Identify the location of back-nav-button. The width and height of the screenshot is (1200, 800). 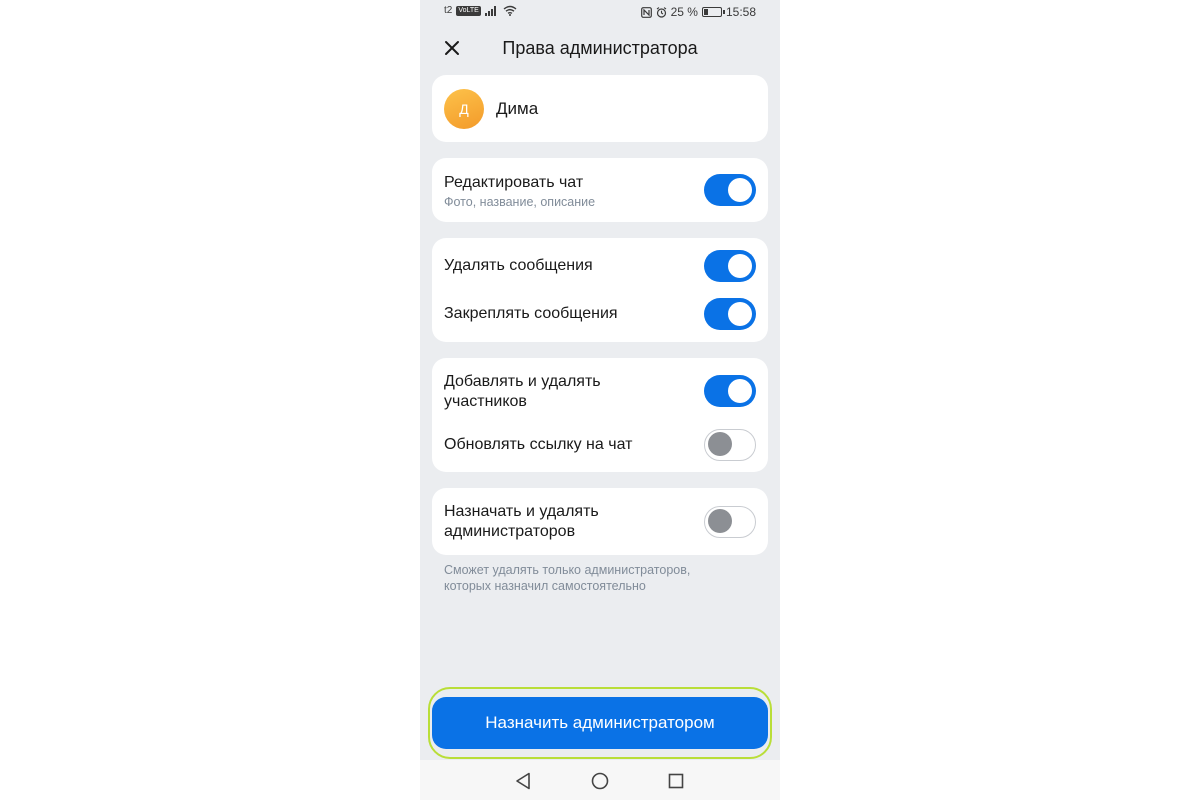
(523, 781).